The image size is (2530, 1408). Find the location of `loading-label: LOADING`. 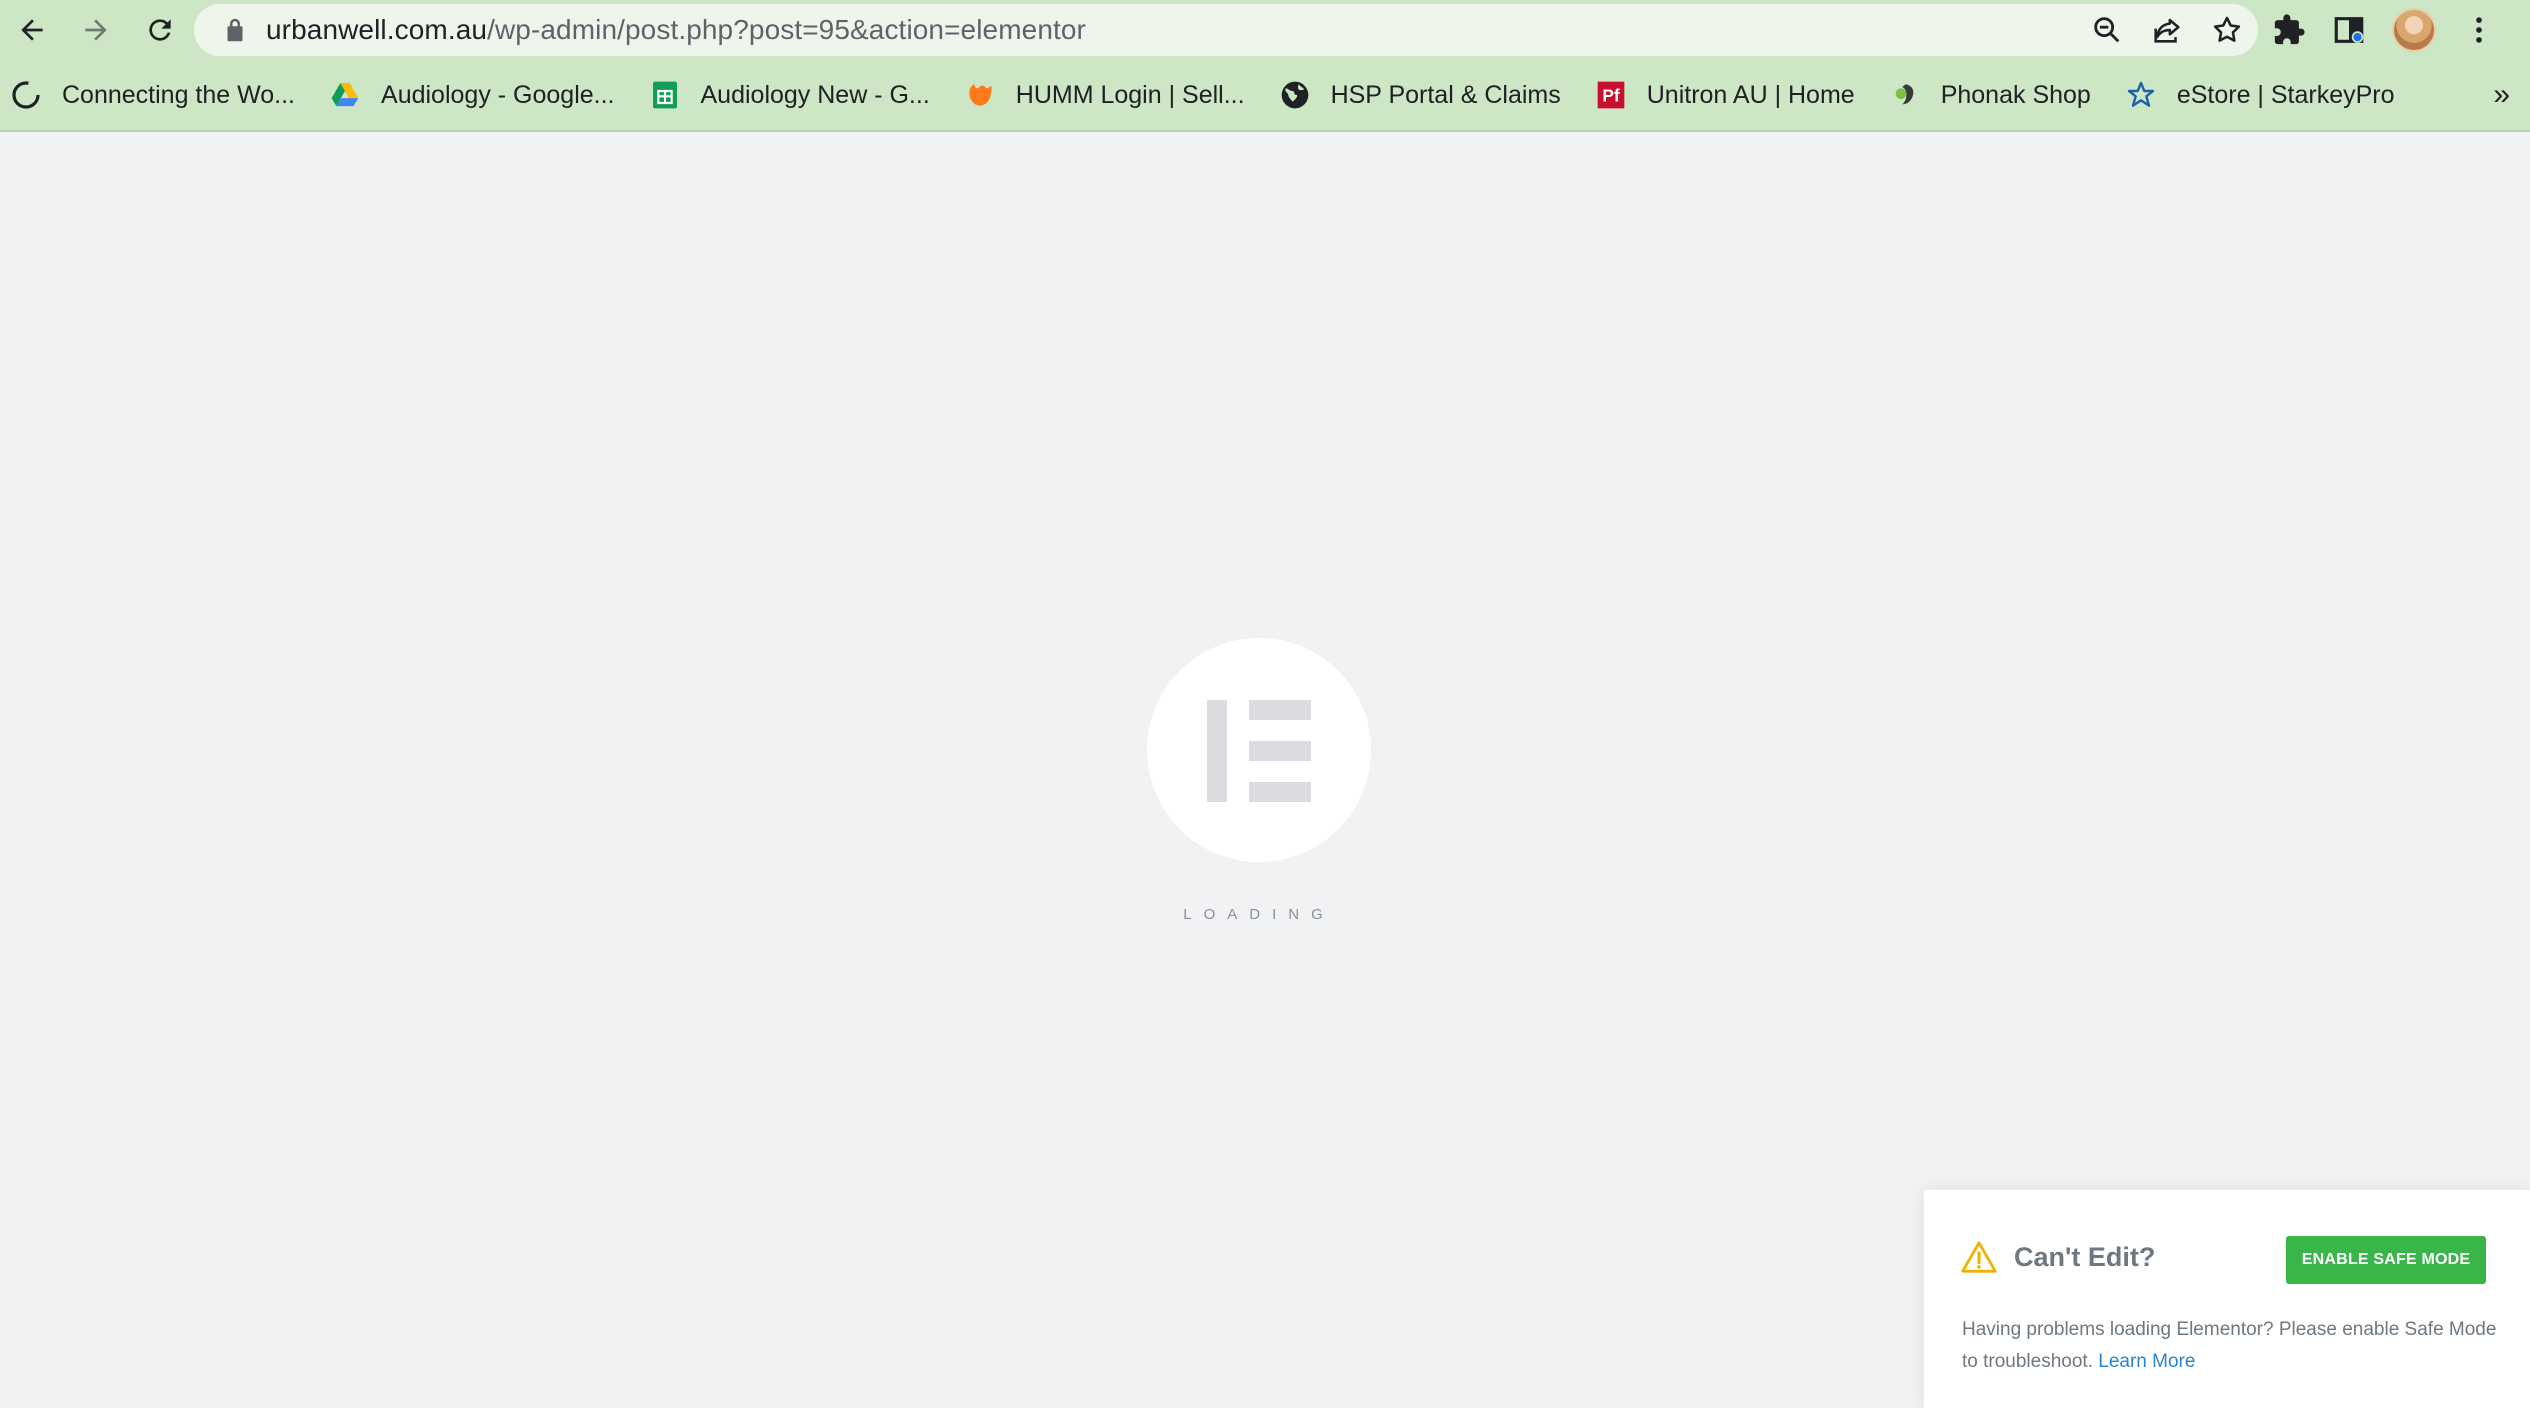

loading-label: LOADING is located at coordinates (1259, 914).